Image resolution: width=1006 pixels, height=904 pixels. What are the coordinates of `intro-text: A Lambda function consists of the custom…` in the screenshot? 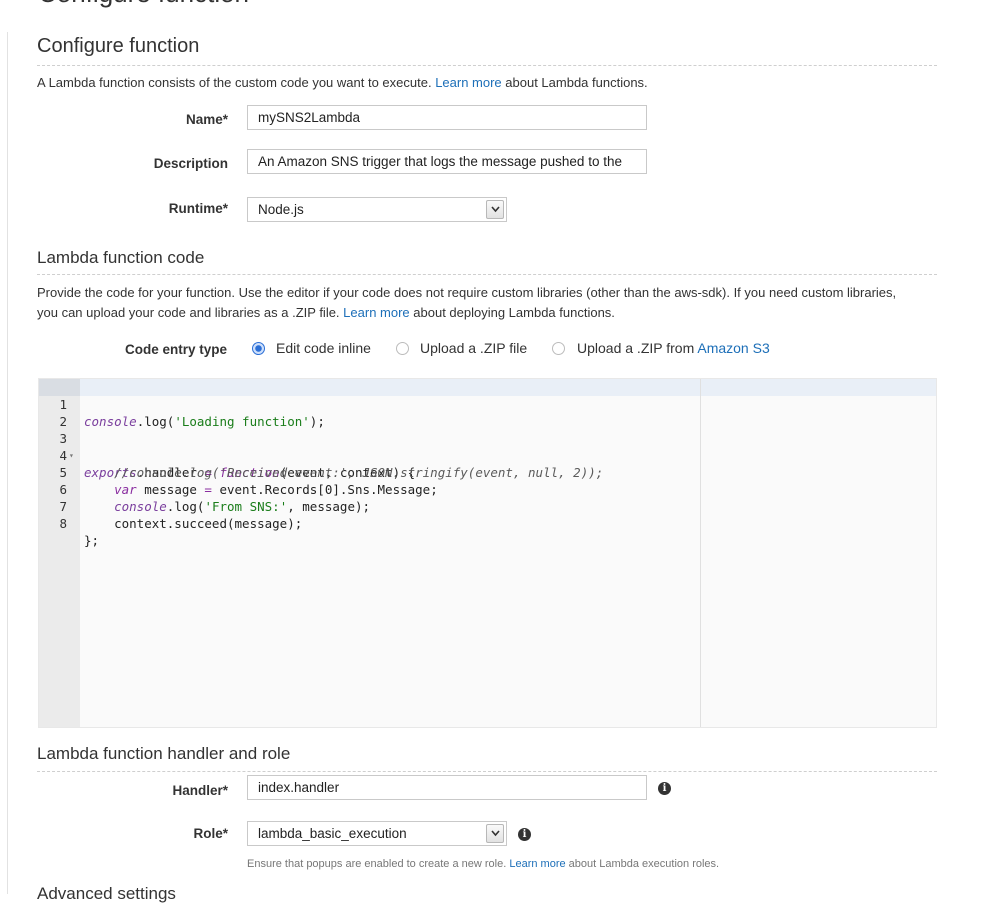 It's located at (236, 82).